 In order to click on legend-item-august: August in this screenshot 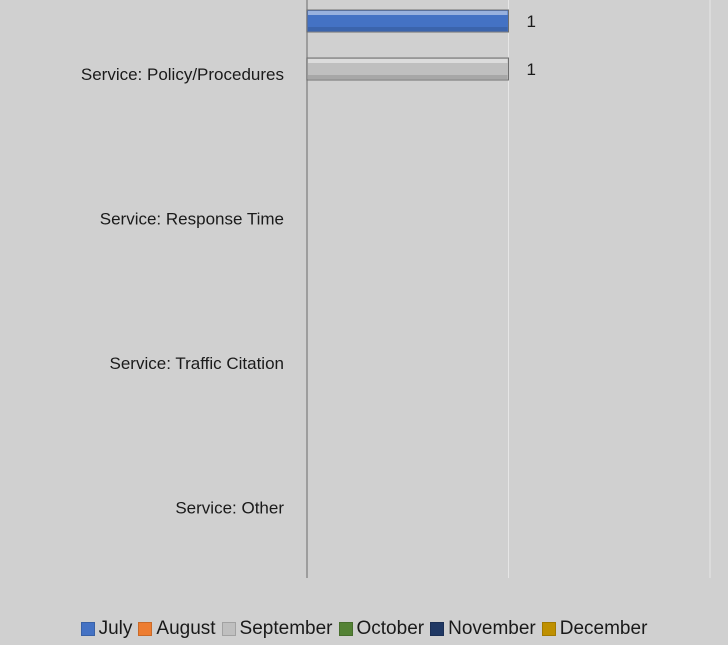, I will do `click(177, 629)`.